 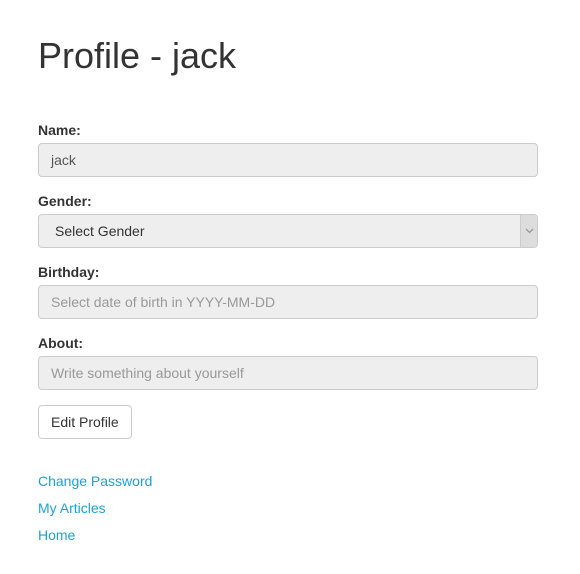 What do you see at coordinates (288, 231) in the screenshot?
I see `gender-select: Select Gender` at bounding box center [288, 231].